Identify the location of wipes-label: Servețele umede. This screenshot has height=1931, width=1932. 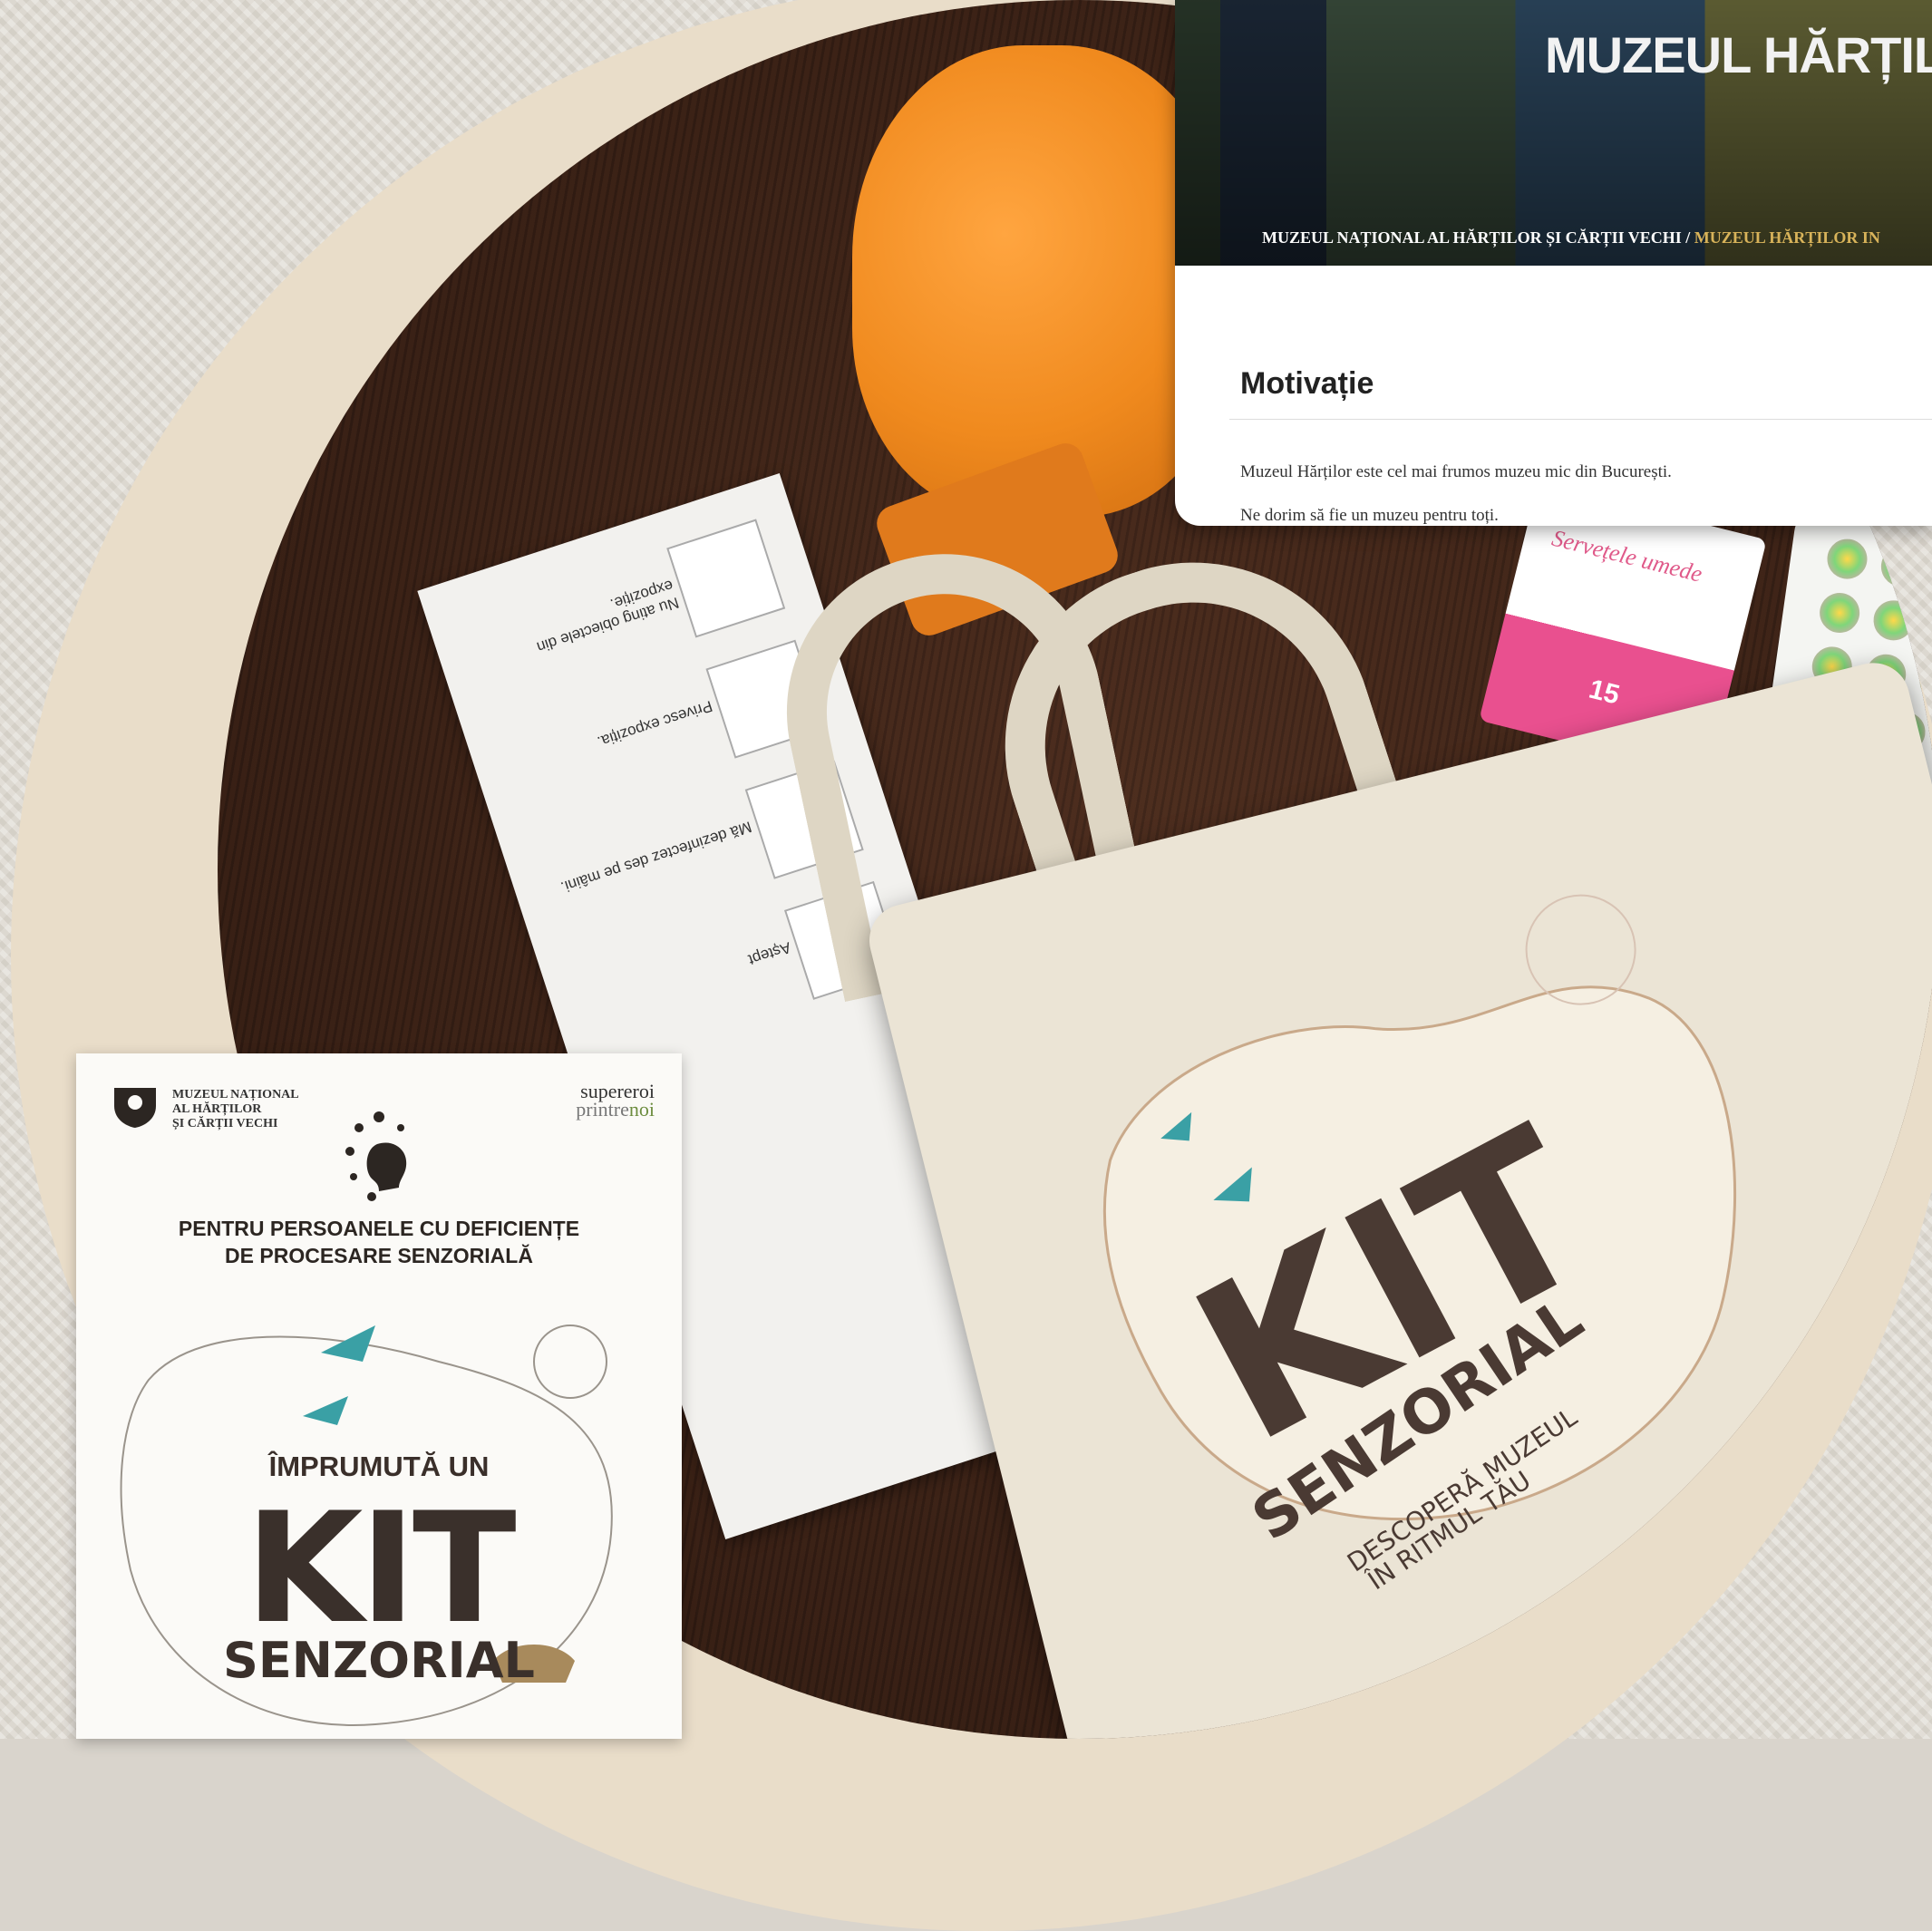
(1627, 555).